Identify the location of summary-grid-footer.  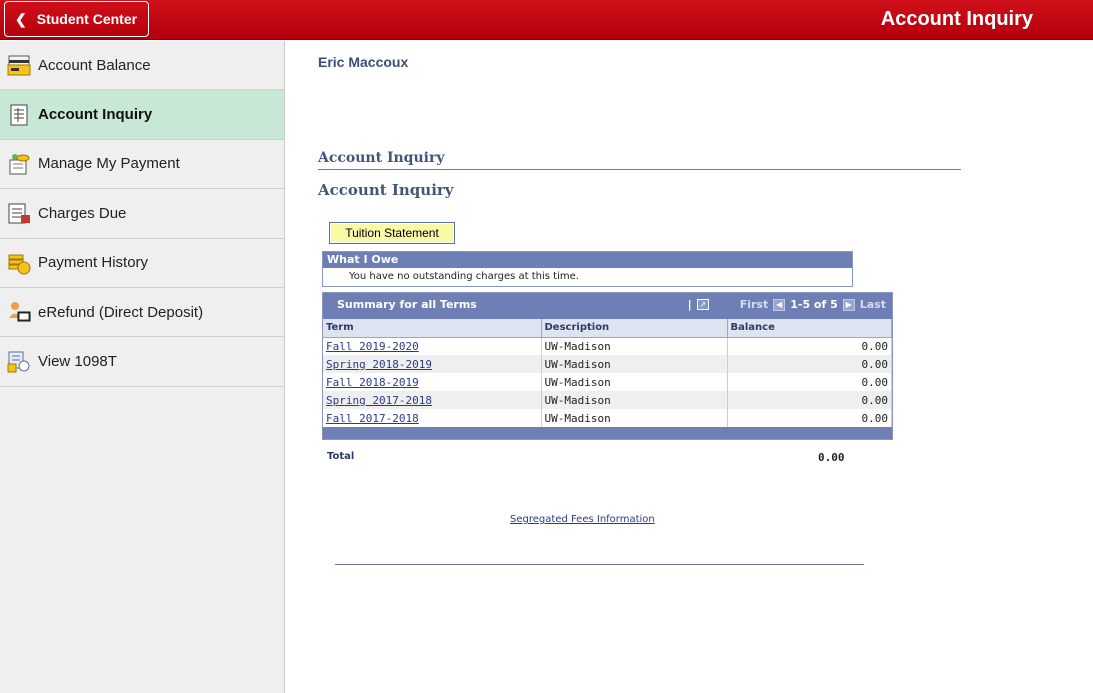
(607, 433).